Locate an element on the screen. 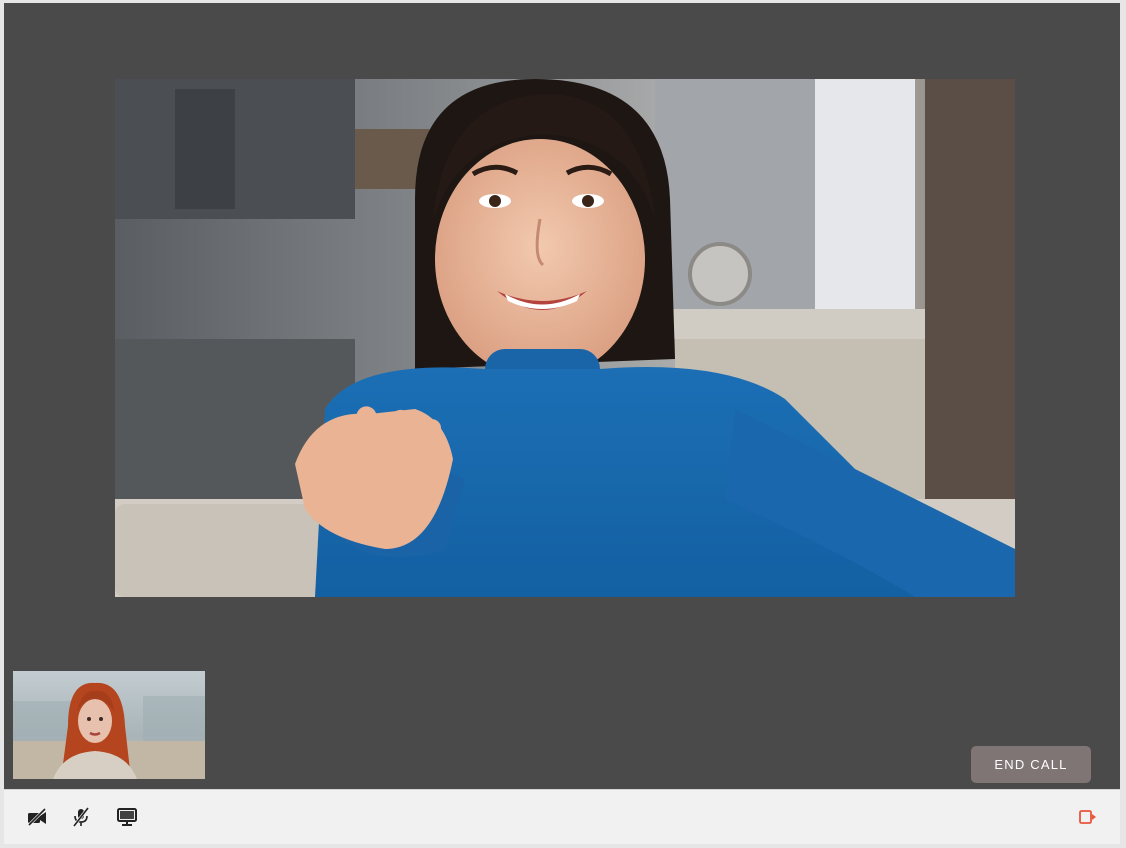 The image size is (1126, 848). self-preview-image is located at coordinates (109, 725).